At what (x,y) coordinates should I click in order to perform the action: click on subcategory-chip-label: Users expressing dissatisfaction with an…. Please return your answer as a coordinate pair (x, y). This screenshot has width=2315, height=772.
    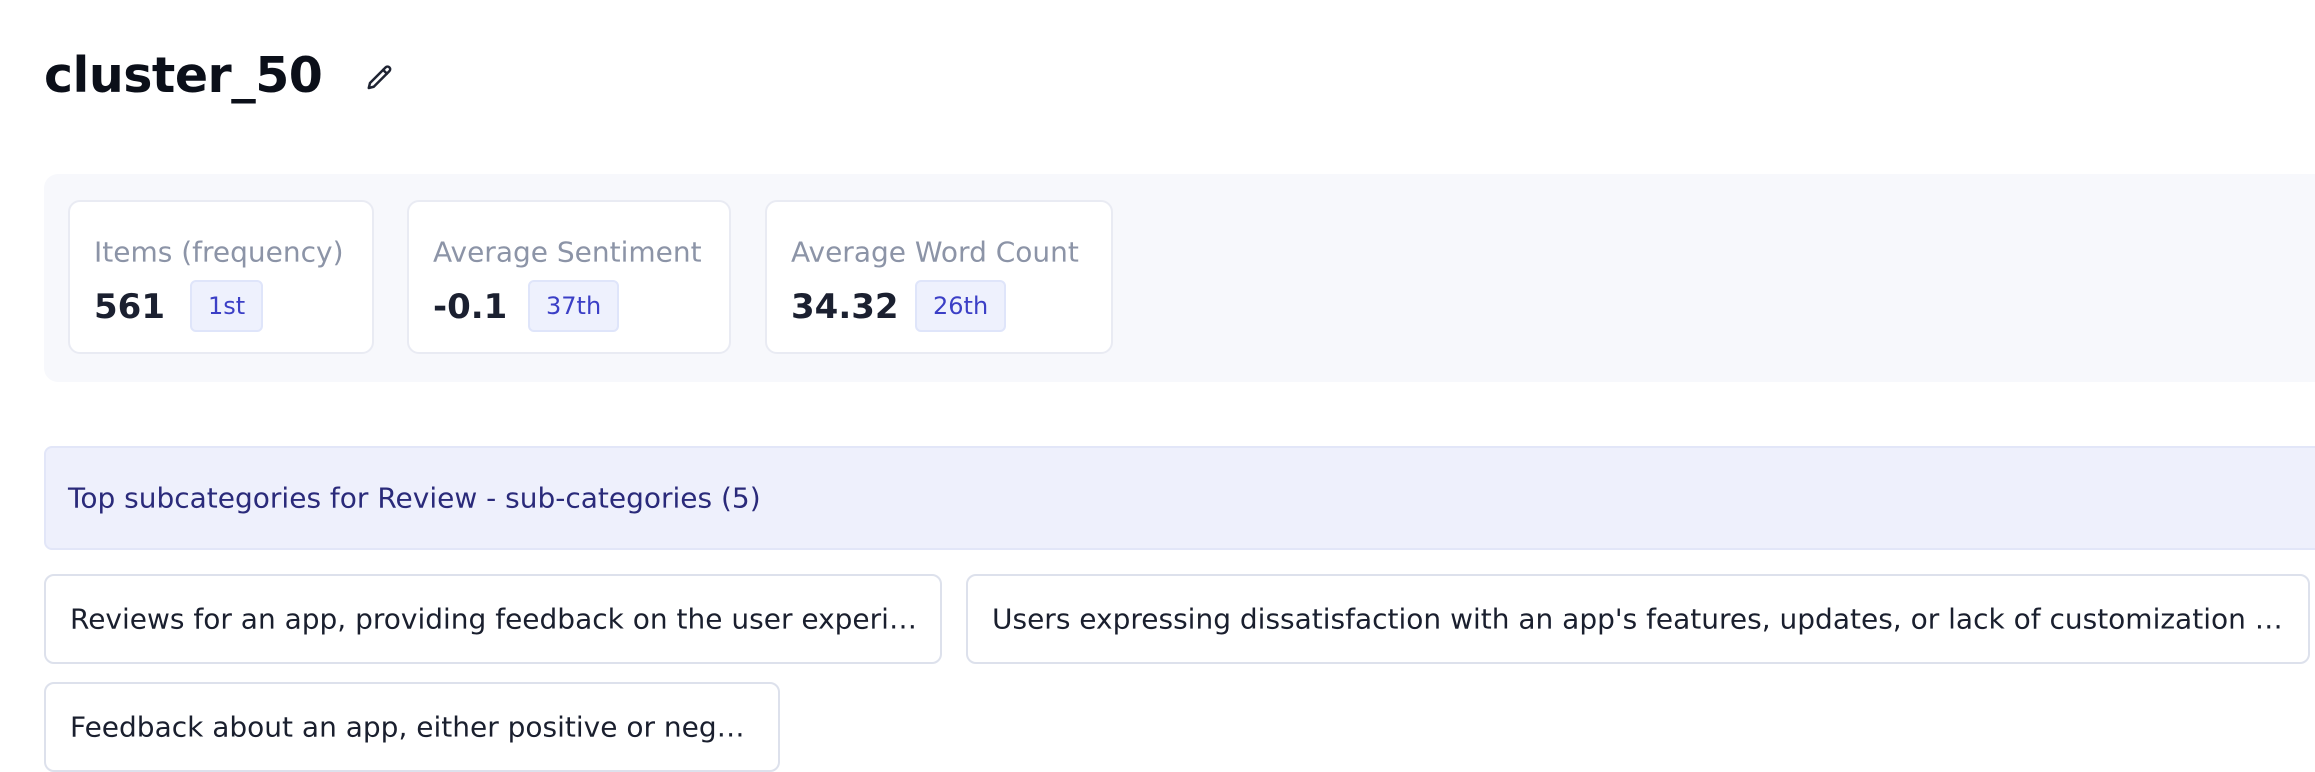
    Looking at the image, I should click on (1640, 619).